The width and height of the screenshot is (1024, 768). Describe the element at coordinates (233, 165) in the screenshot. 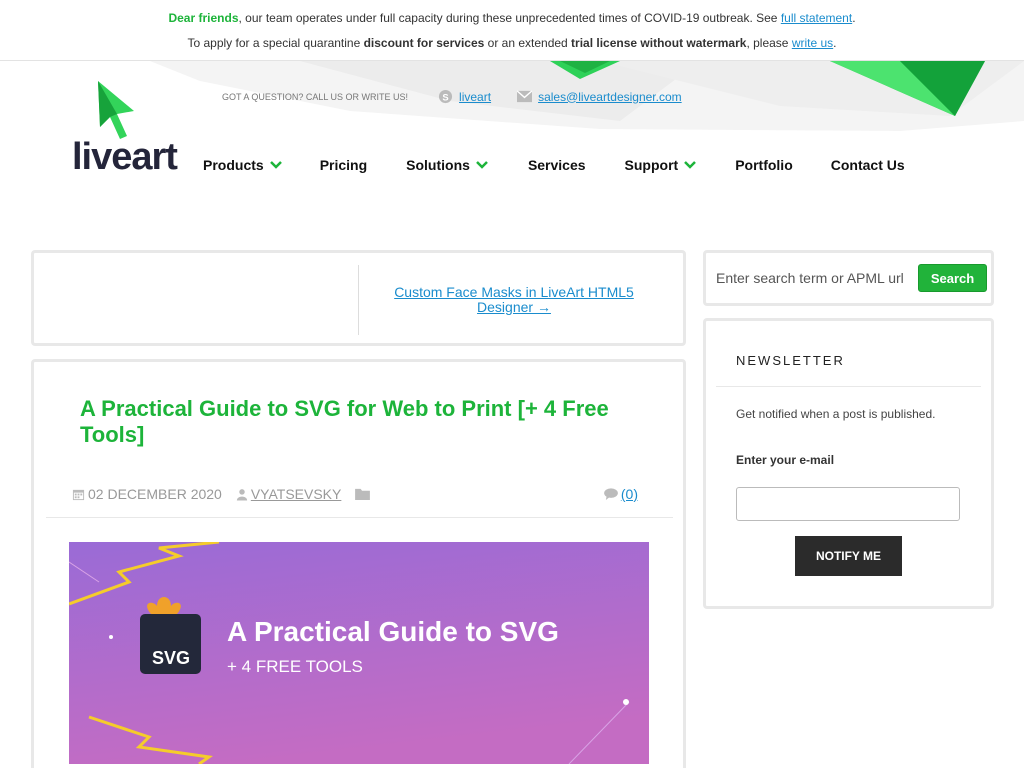

I see `nav-label: Products` at that location.